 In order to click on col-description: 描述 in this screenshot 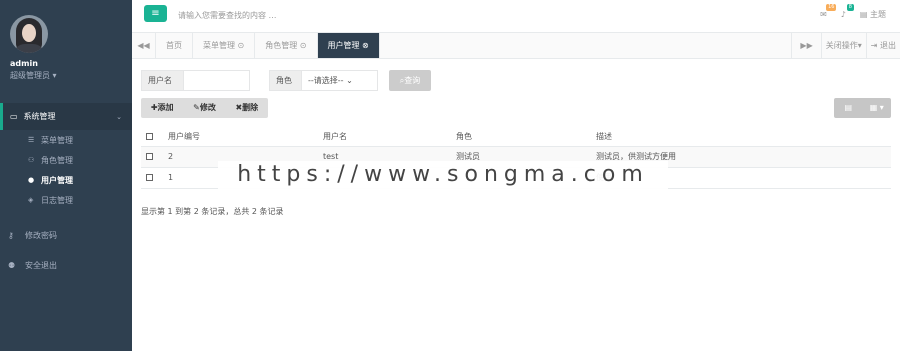, I will do `click(741, 137)`.